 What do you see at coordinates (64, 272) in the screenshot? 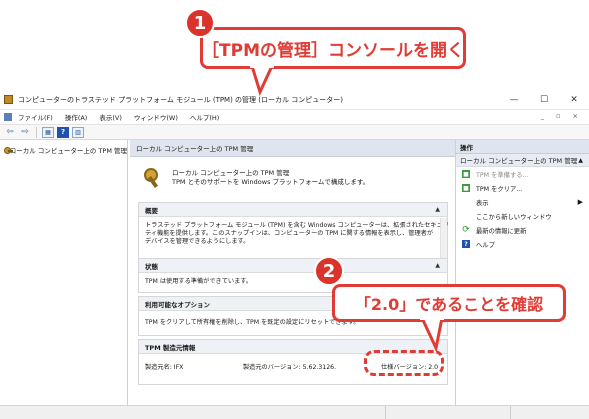
I see `console-tree: ローカル コンピューター上の TPM 管理` at bounding box center [64, 272].